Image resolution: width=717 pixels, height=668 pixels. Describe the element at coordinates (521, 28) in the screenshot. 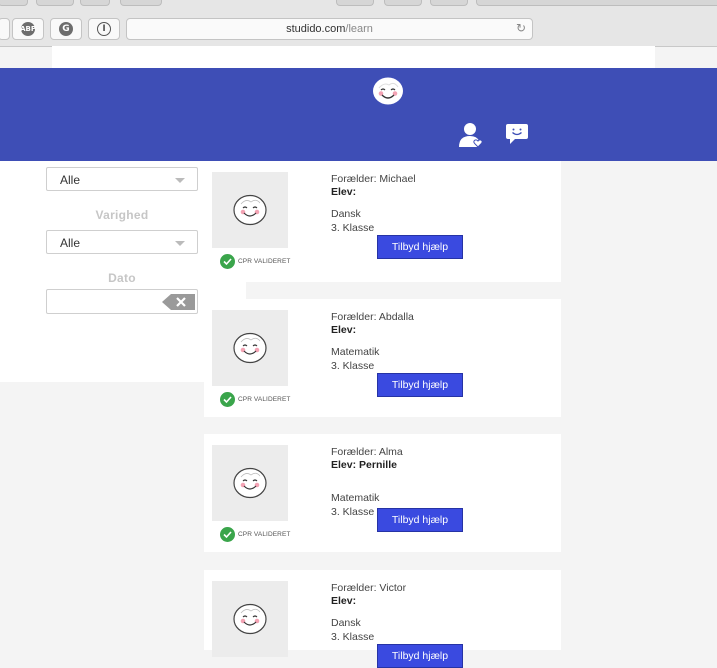

I see `reload-icon: ↻` at that location.